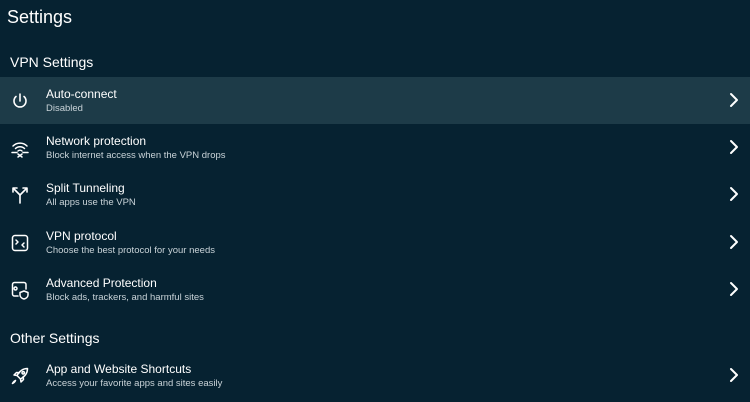 This screenshot has height=402, width=750. Describe the element at coordinates (101, 283) in the screenshot. I see `setting-label: Advanced Protection` at that location.